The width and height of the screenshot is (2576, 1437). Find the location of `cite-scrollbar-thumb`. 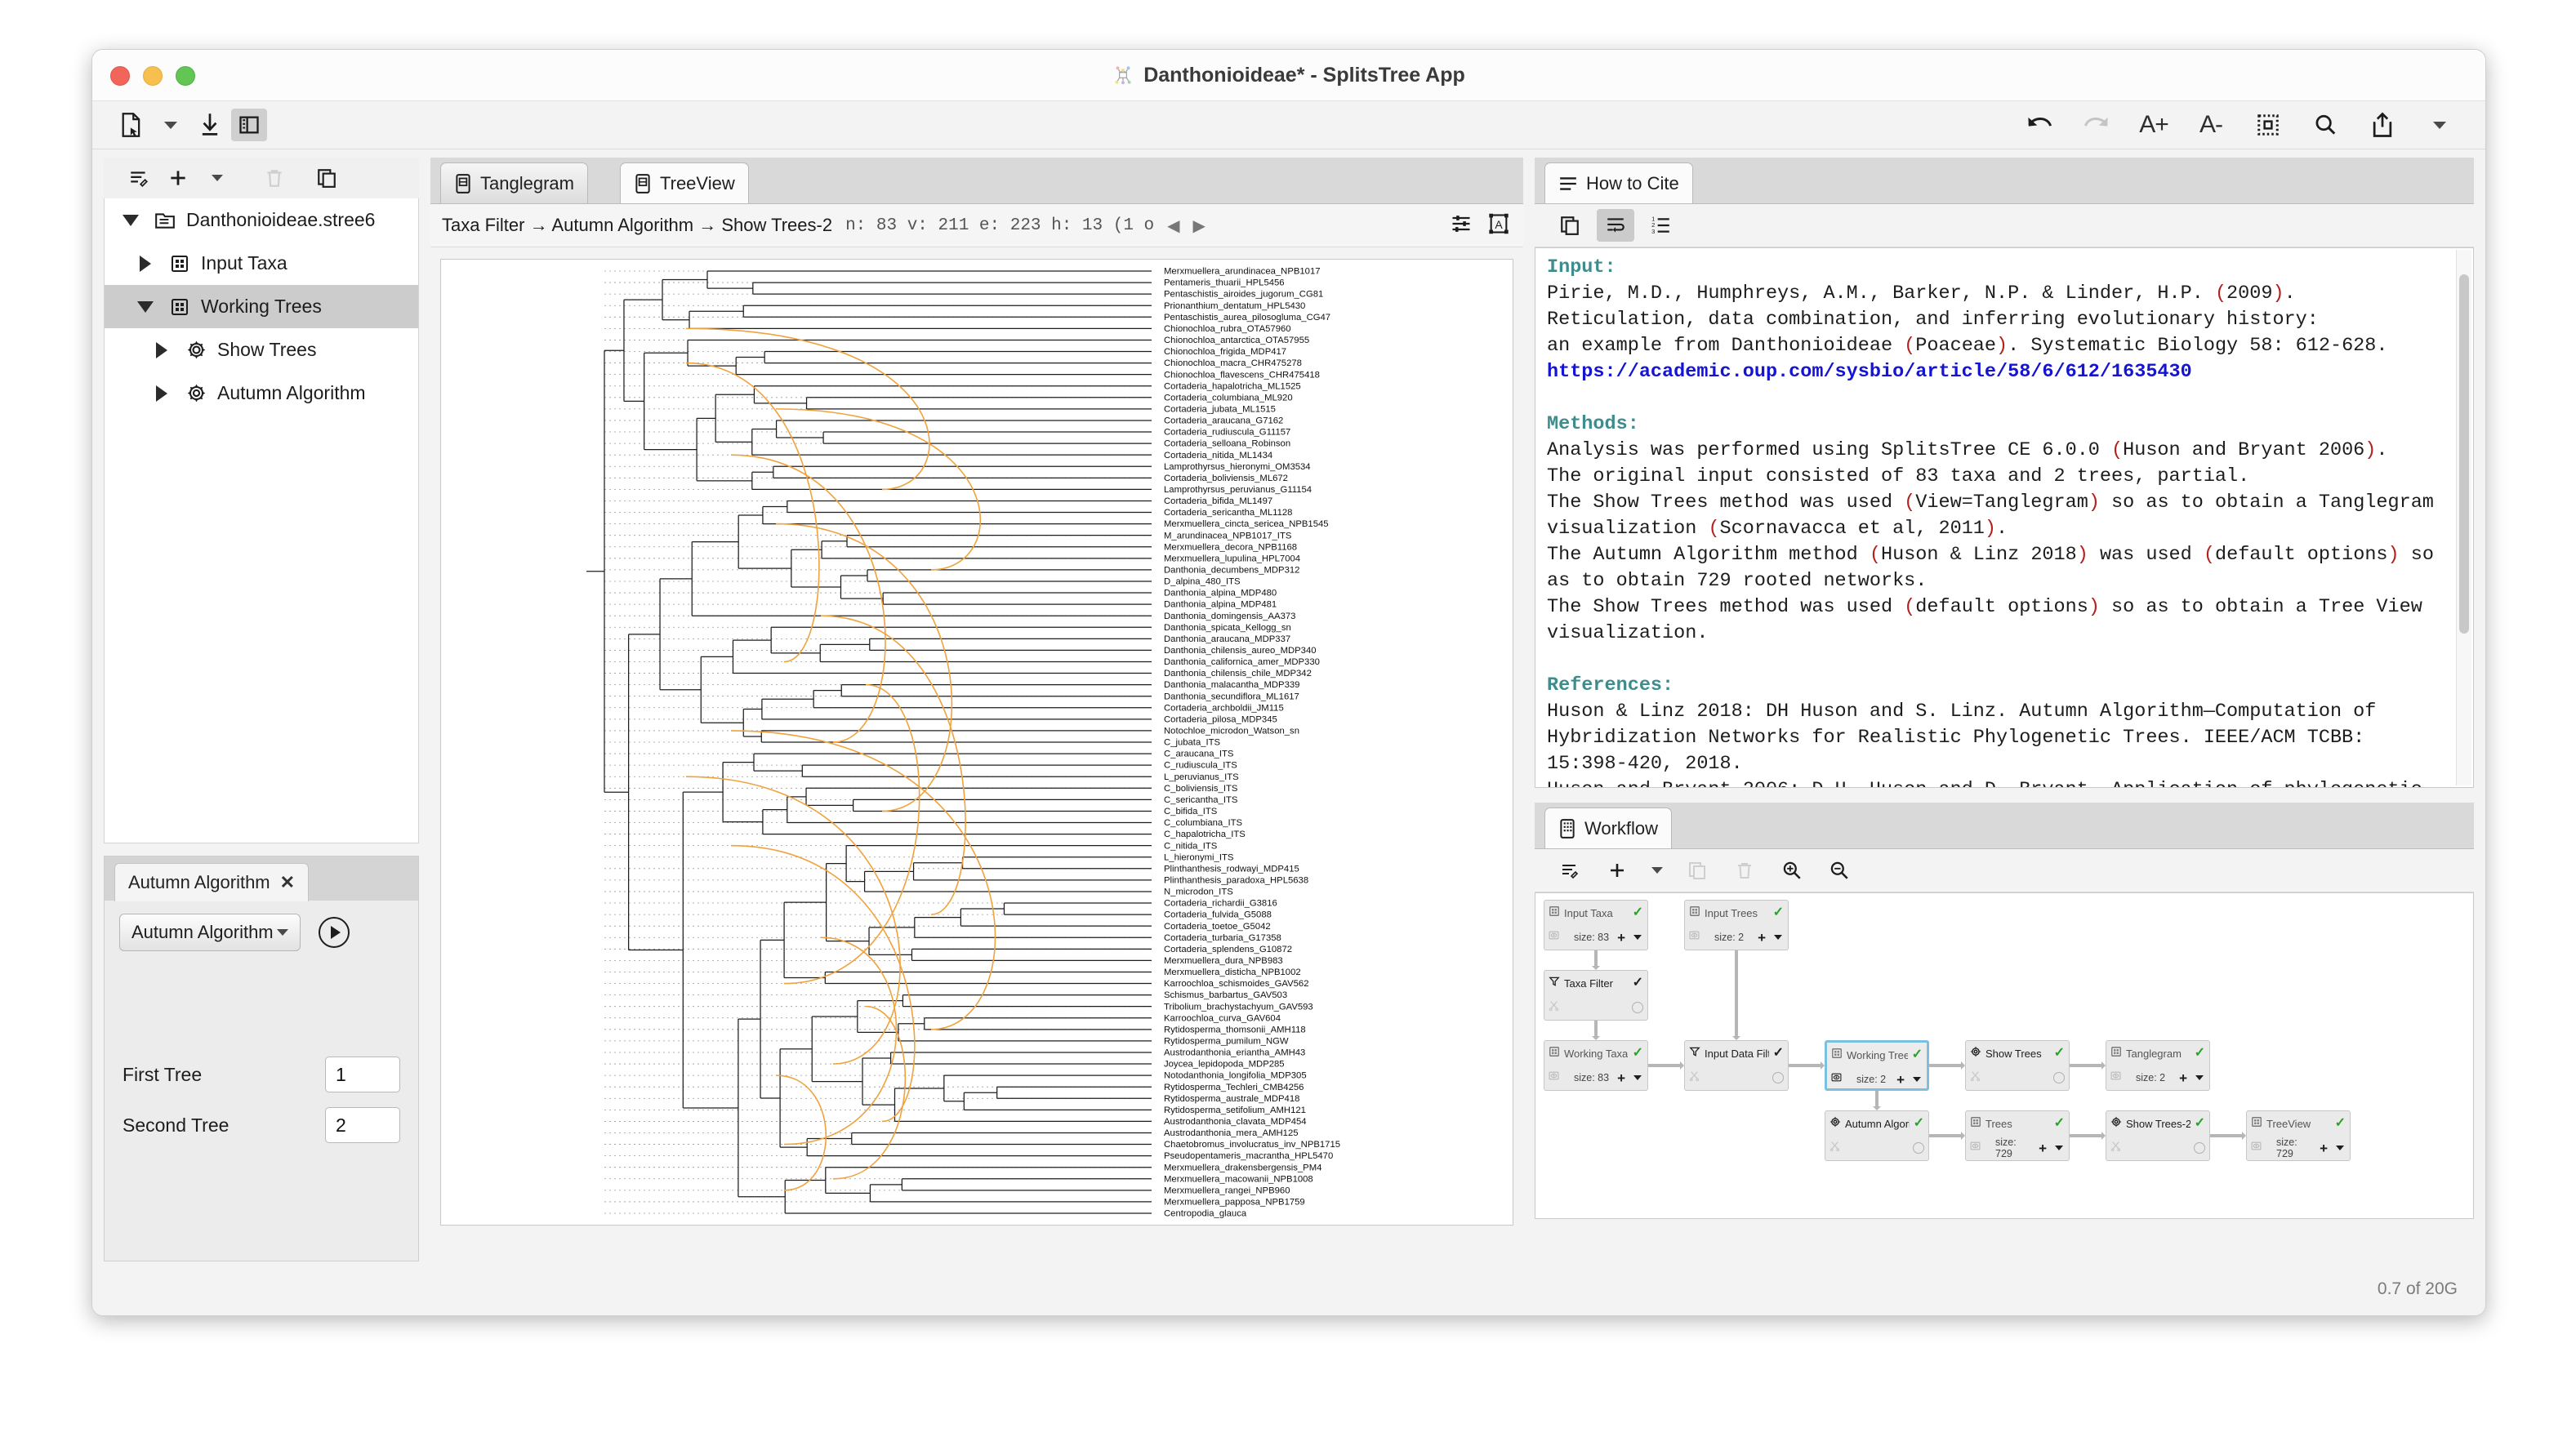

cite-scrollbar-thumb is located at coordinates (2464, 454).